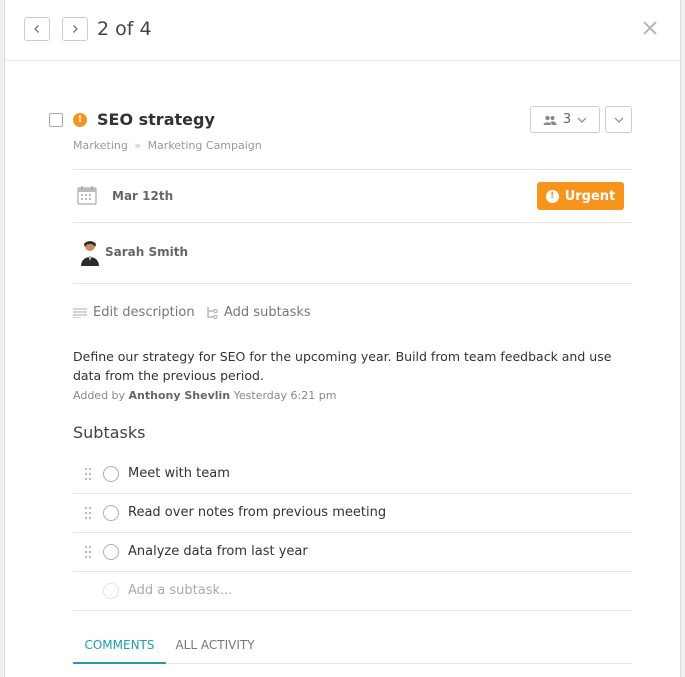 The height and width of the screenshot is (677, 685). I want to click on people-icon, so click(550, 120).